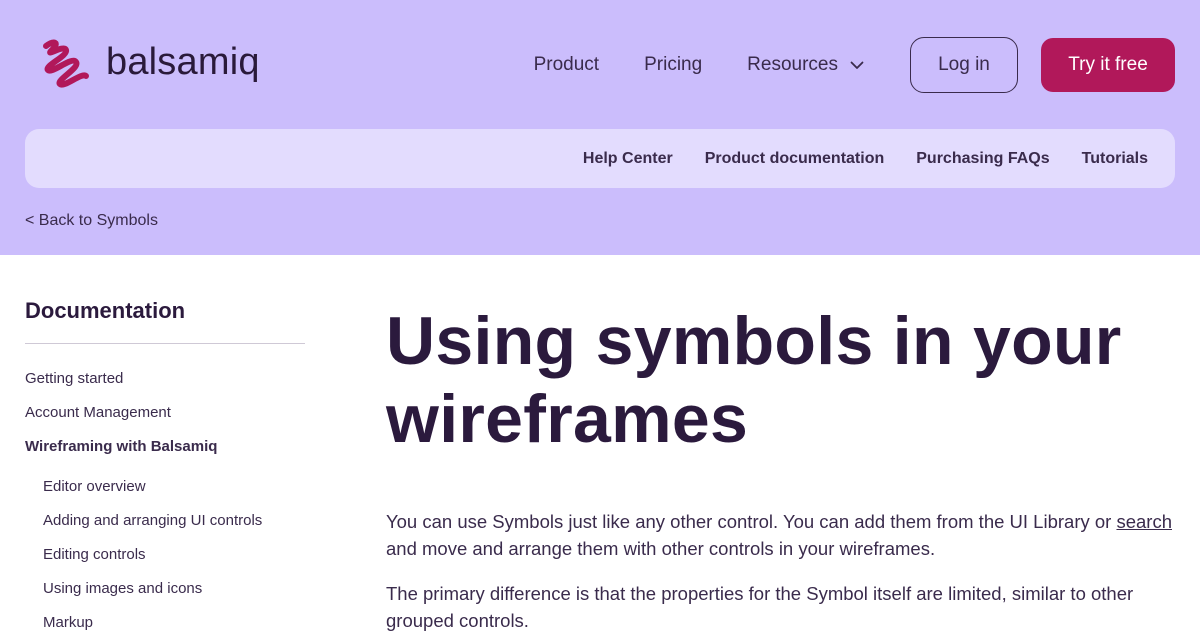 This screenshot has width=1200, height=640. What do you see at coordinates (964, 65) in the screenshot?
I see `login-button: Log in` at bounding box center [964, 65].